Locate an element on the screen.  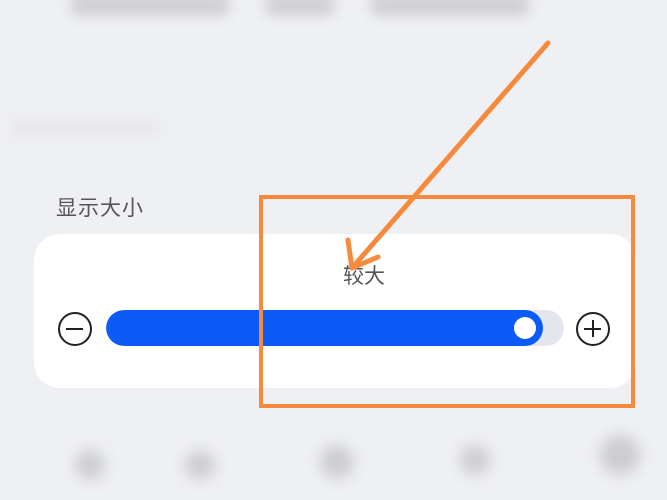
minus-icon is located at coordinates (74, 328).